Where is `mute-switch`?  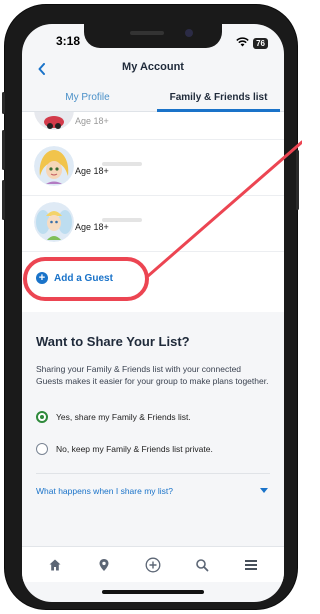
mute-switch is located at coordinates (3, 103).